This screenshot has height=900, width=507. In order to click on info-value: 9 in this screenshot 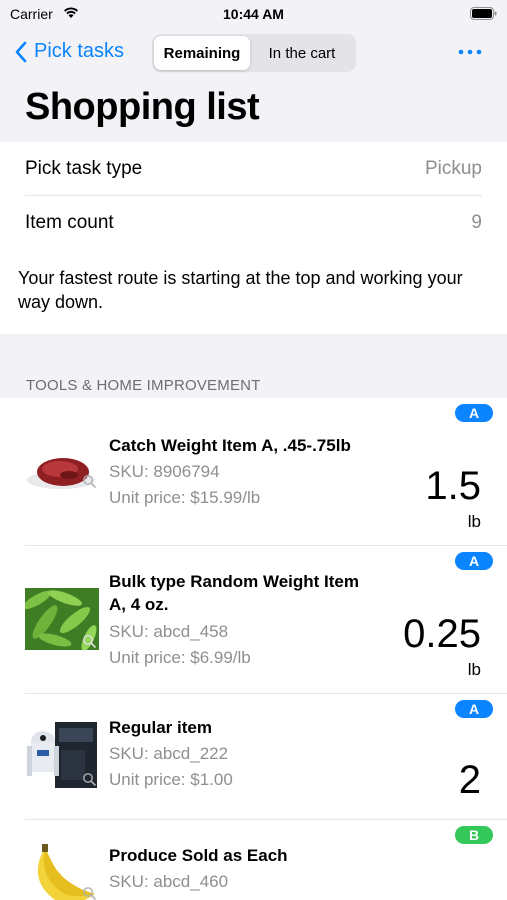, I will do `click(476, 222)`.